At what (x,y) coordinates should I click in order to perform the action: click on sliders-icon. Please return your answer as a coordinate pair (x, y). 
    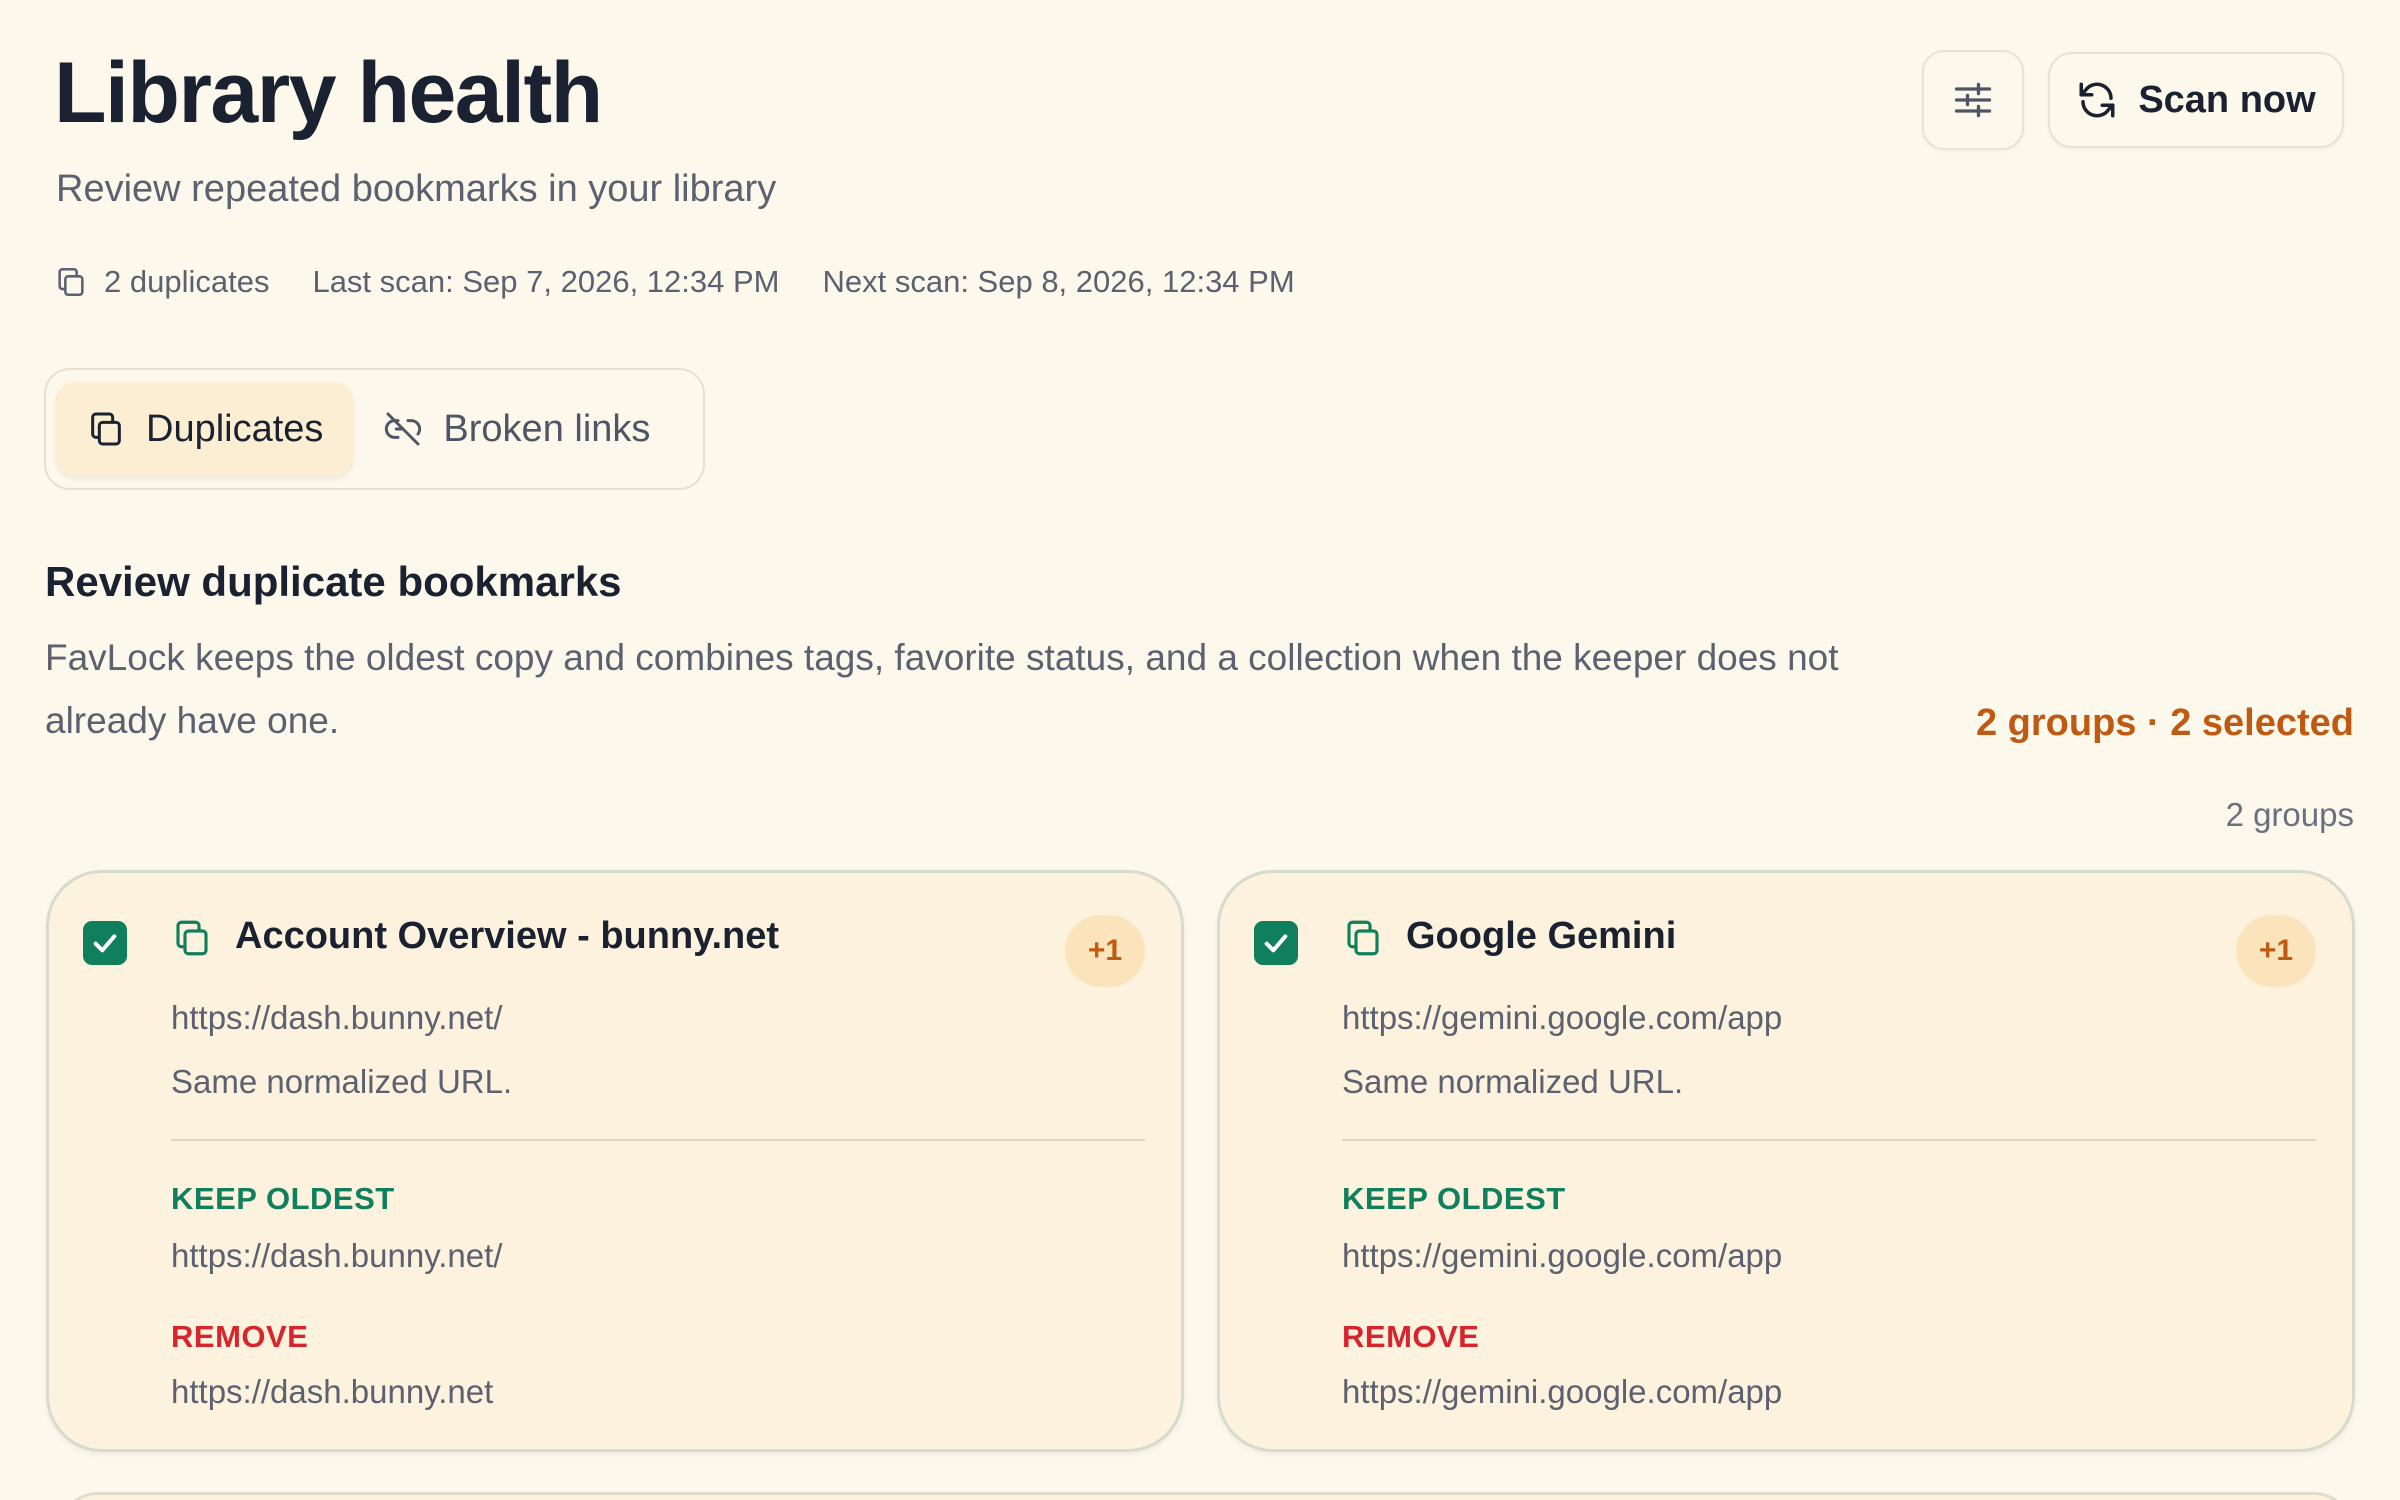
    Looking at the image, I should click on (1973, 100).